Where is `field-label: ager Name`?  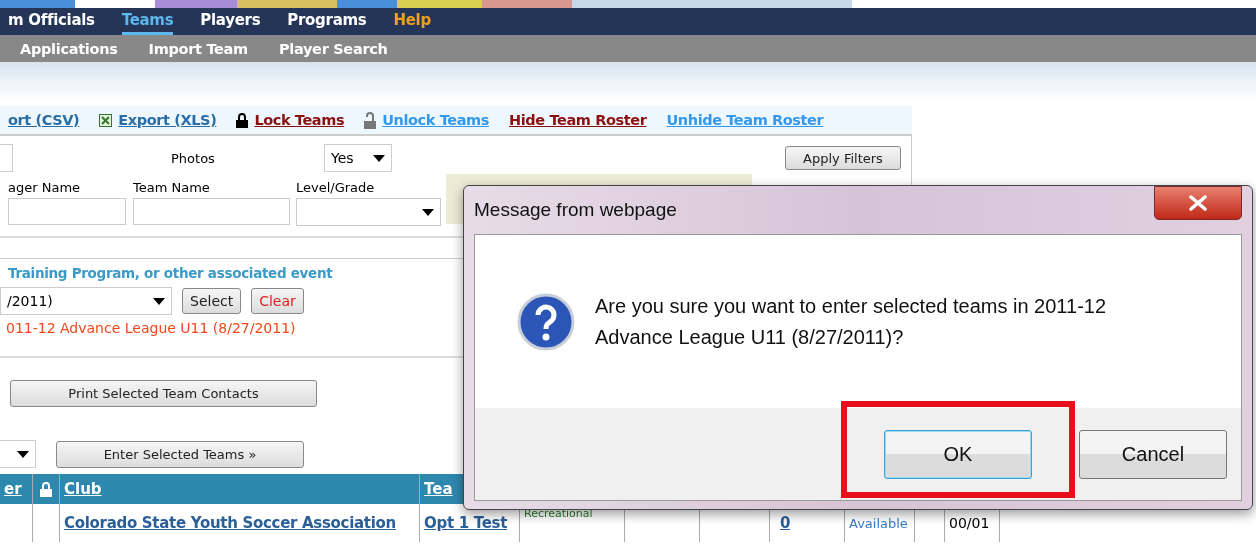 field-label: ager Name is located at coordinates (45, 187).